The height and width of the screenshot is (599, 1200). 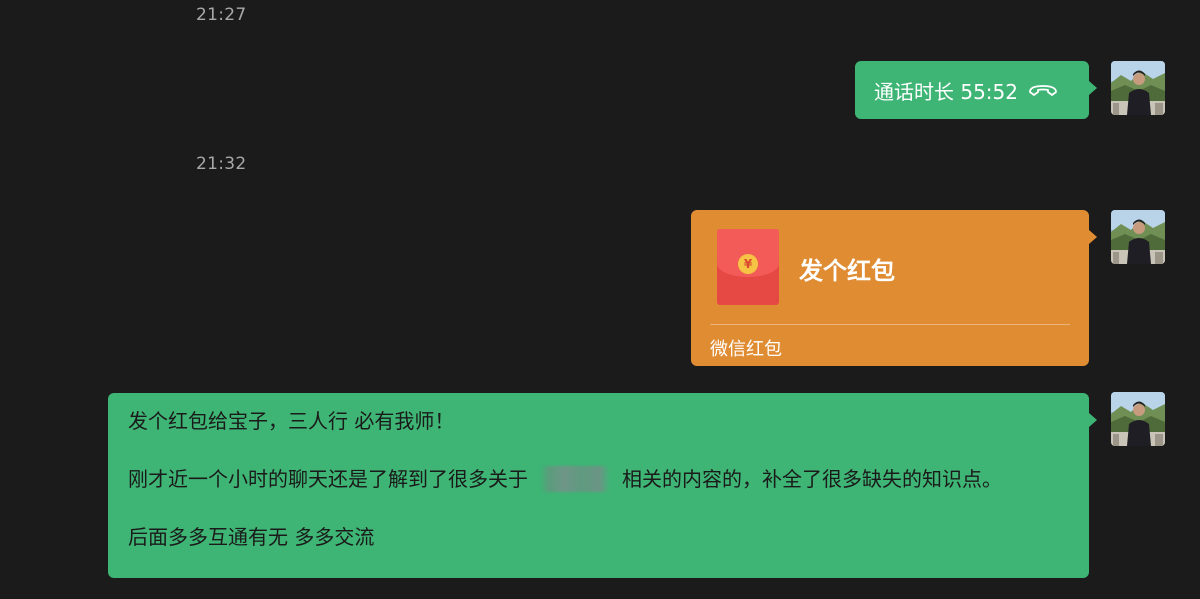 What do you see at coordinates (746, 349) in the screenshot?
I see `red-packet-footer: 微信红包` at bounding box center [746, 349].